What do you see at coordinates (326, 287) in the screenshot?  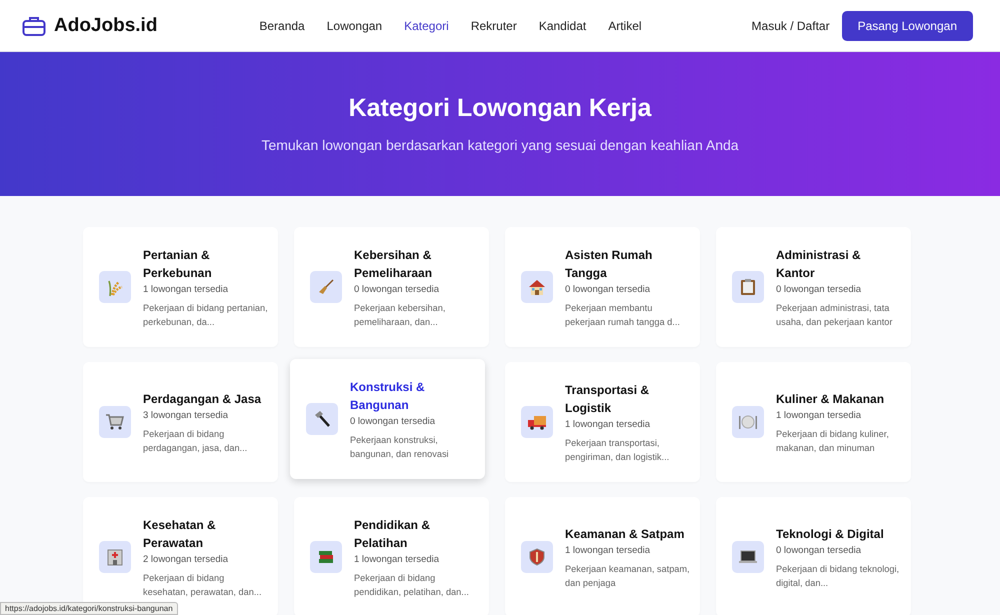 I see `broom-icon` at bounding box center [326, 287].